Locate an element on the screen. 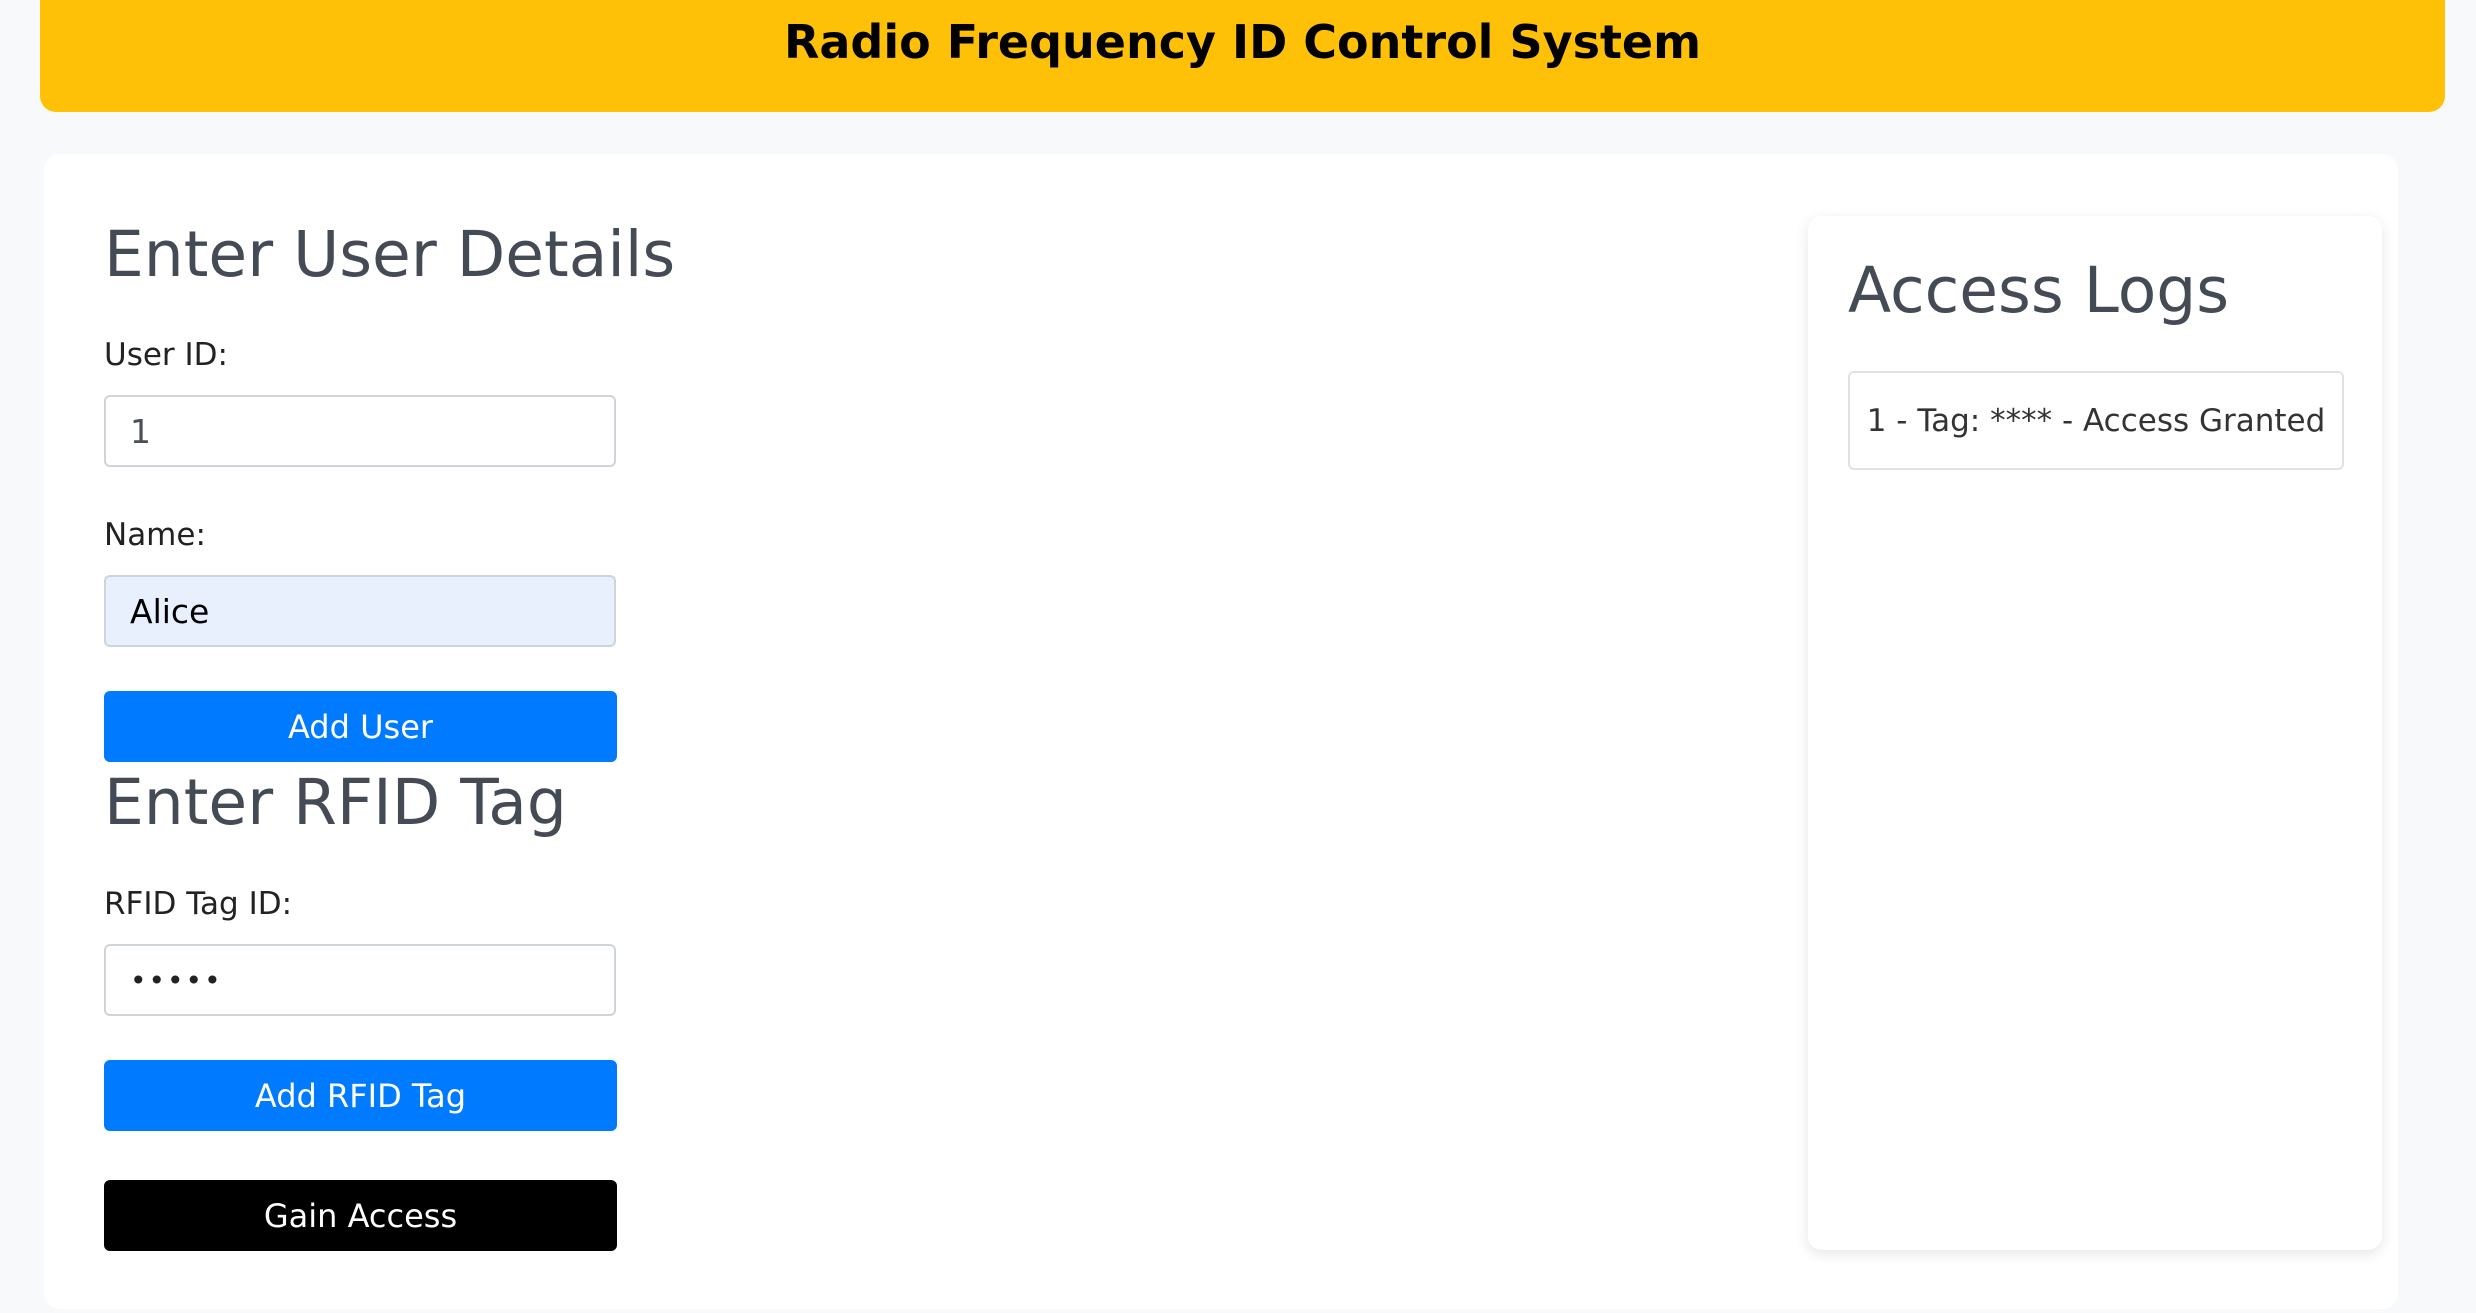 This screenshot has width=2476, height=1313. app-header: Radio Frequency ID Control System is located at coordinates (1242, 56).